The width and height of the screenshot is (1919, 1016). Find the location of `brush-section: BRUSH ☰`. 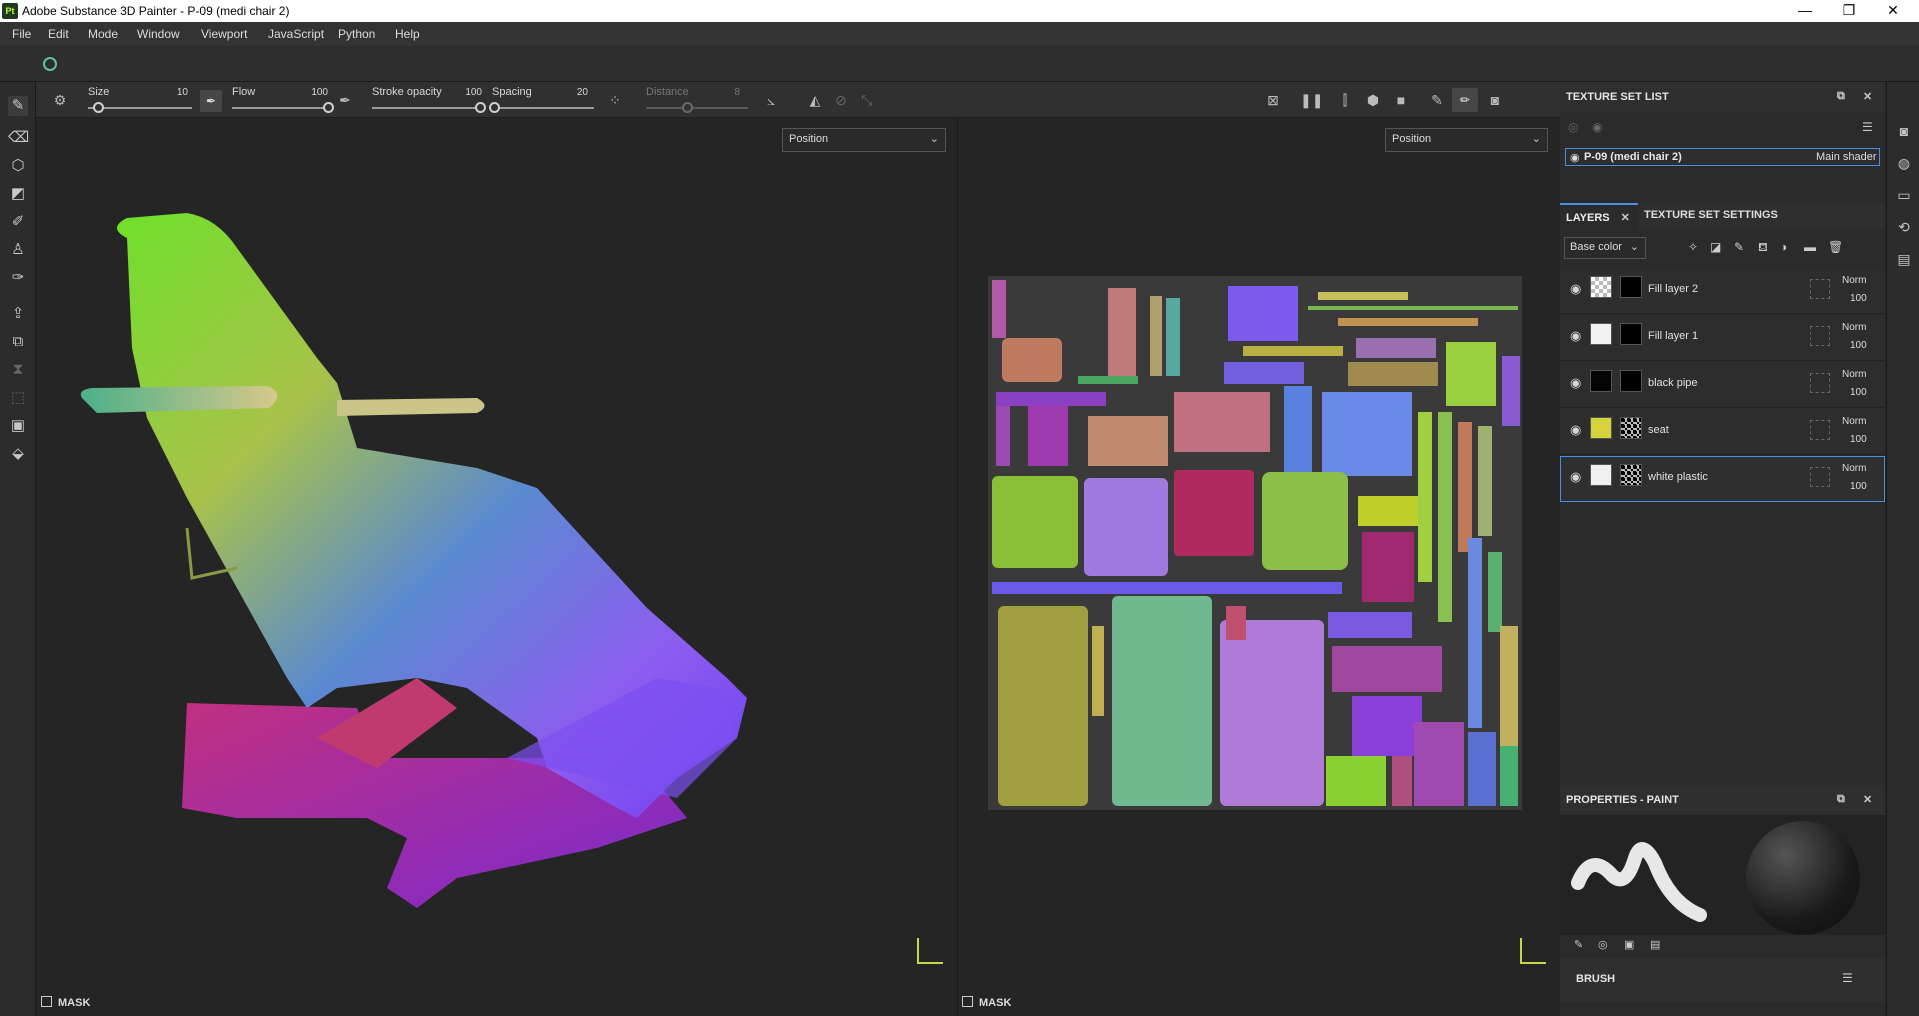

brush-section: BRUSH ☰ is located at coordinates (1722, 980).